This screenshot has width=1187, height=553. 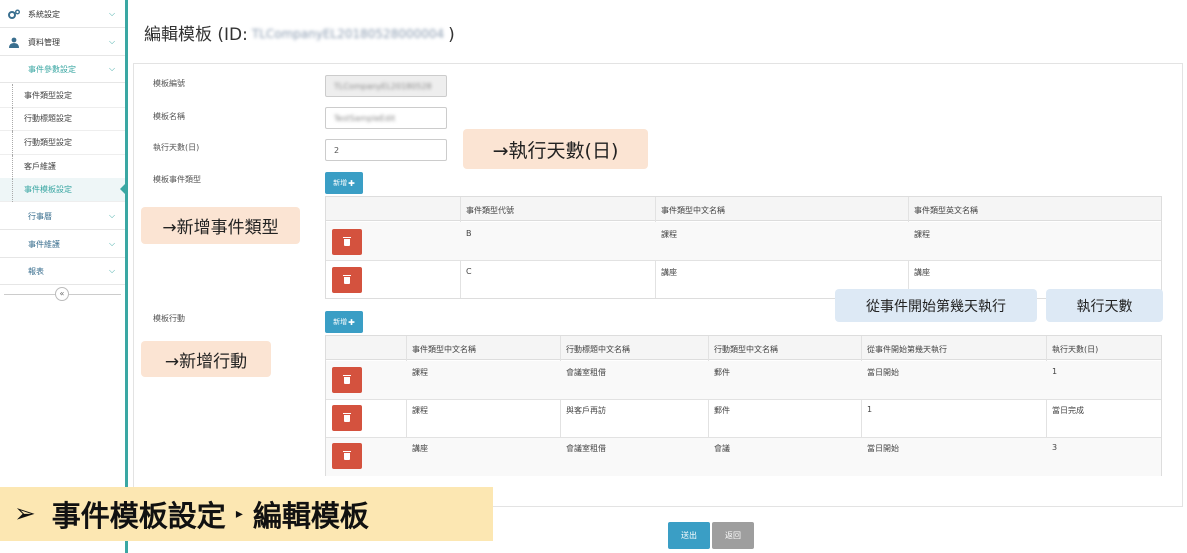 I want to click on annotation-add-event-type: →新增事件類型, so click(x=220, y=225).